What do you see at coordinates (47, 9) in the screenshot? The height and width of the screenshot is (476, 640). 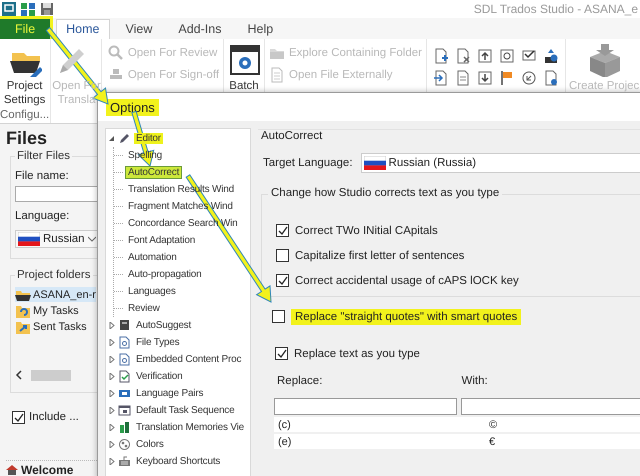 I see `save-icon` at bounding box center [47, 9].